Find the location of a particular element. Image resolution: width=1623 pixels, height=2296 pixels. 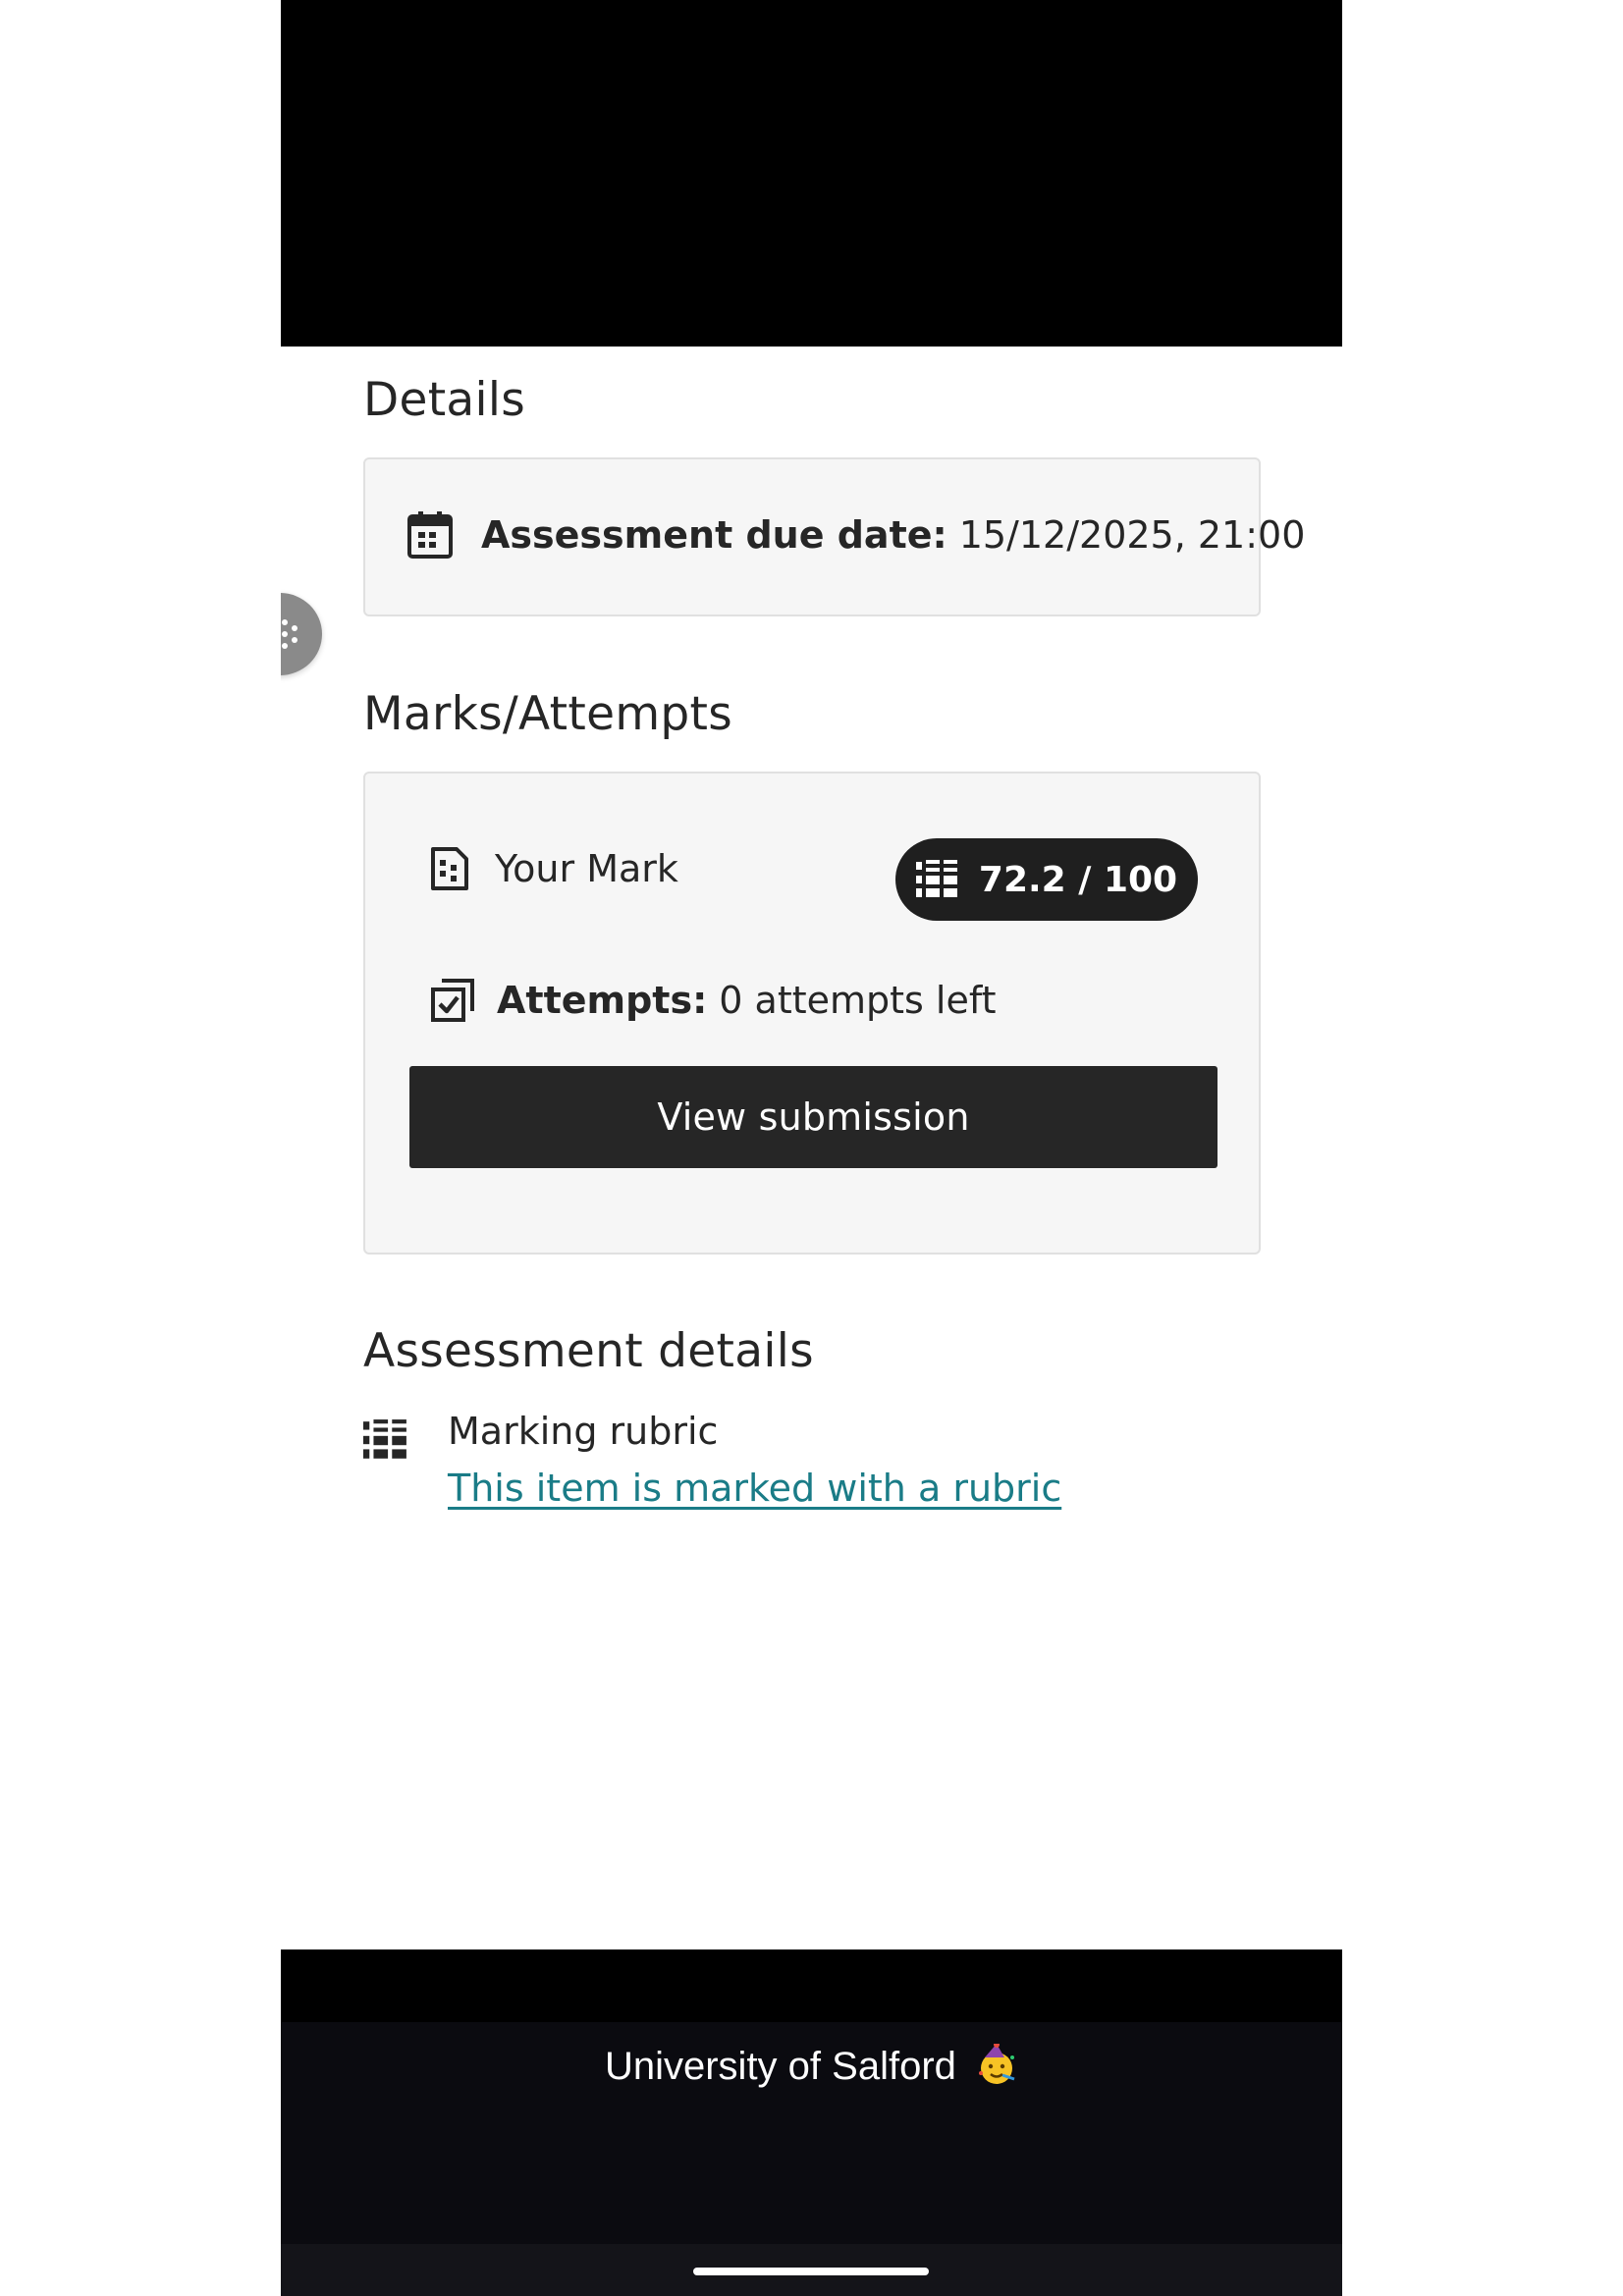

side-panel-handle is located at coordinates (301, 634).